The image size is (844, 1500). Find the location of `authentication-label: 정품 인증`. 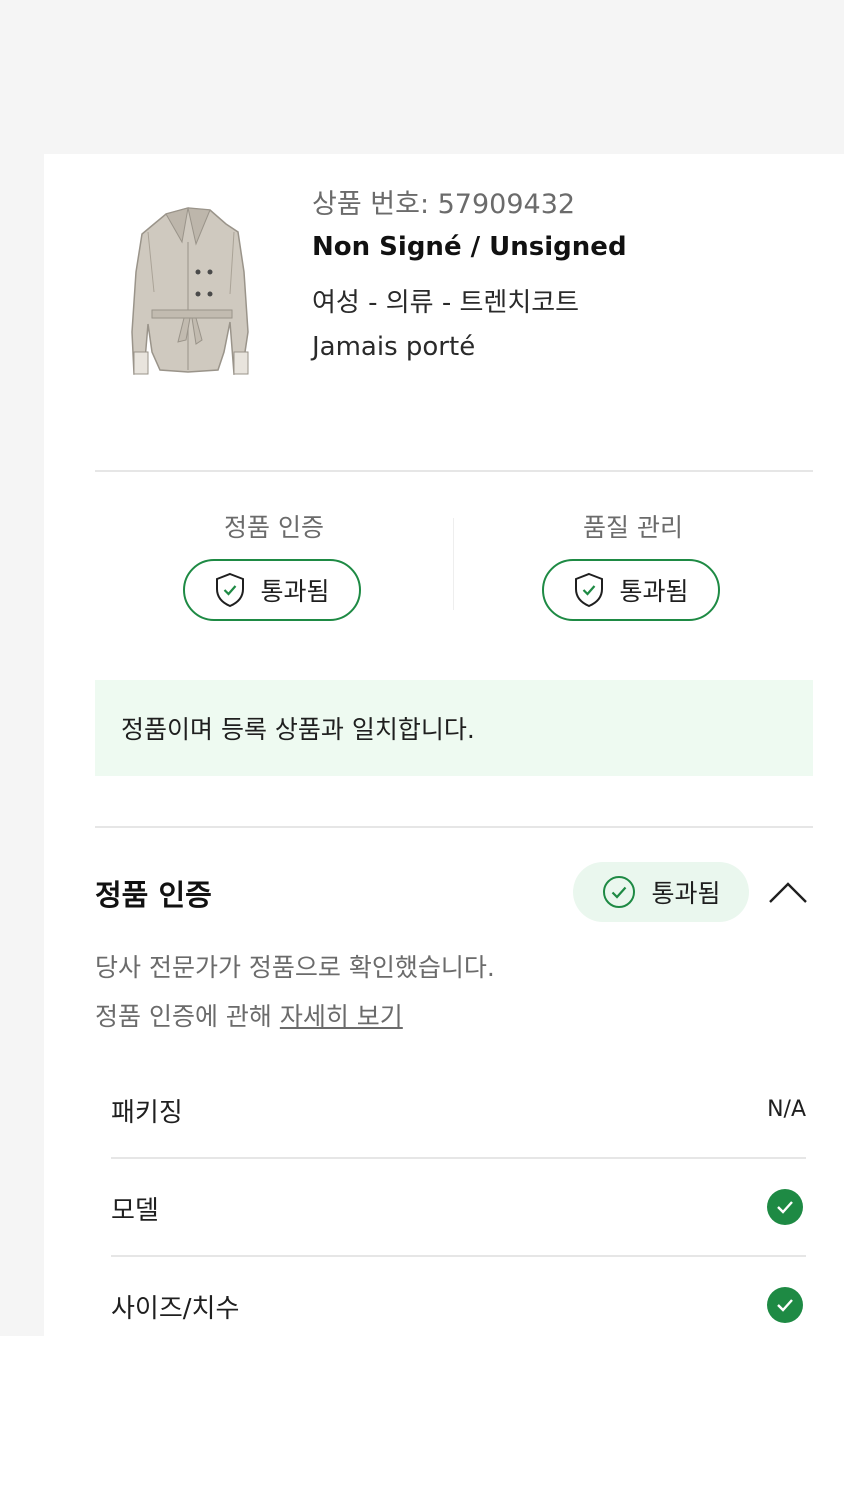

authentication-label: 정품 인증 is located at coordinates (274, 527).